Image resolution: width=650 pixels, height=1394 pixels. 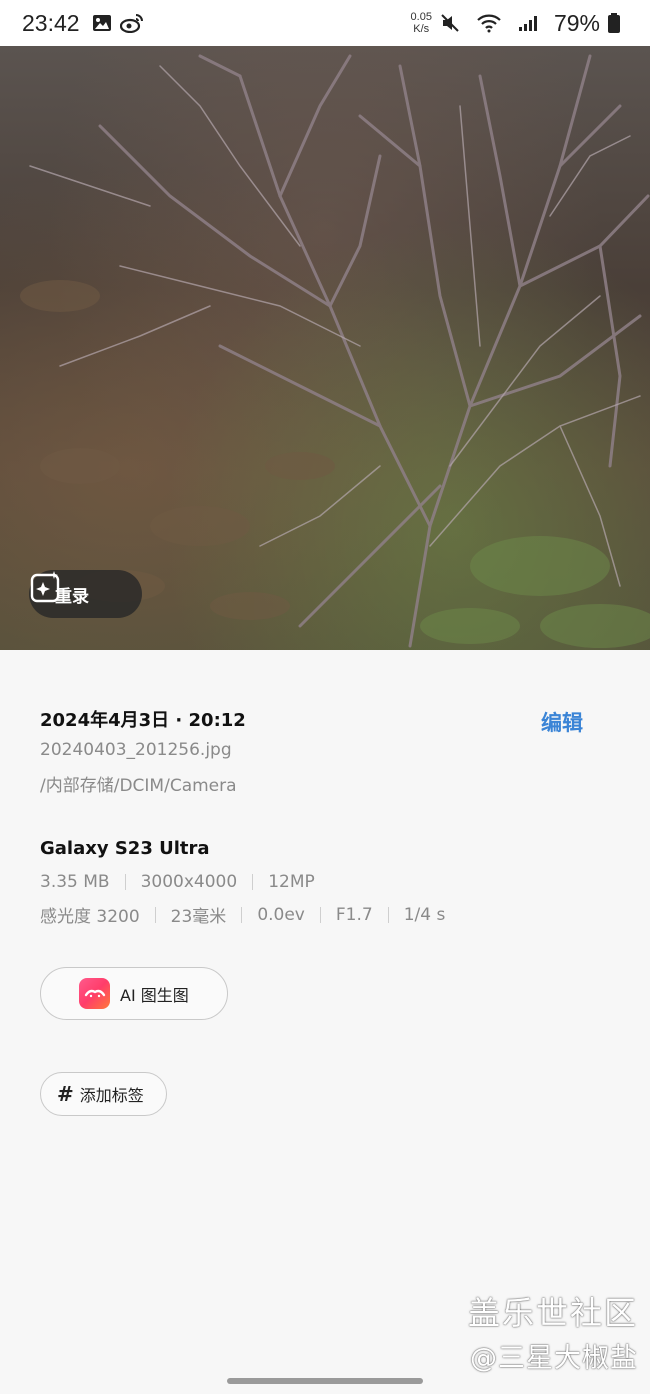 I want to click on file-path: /内部存储/DCIM/Camera, so click(x=138, y=786).